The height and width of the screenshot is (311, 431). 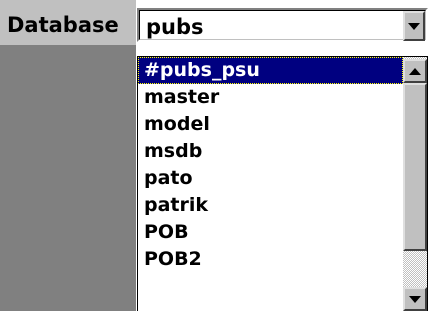 What do you see at coordinates (270, 124) in the screenshot?
I see `list-item: model` at bounding box center [270, 124].